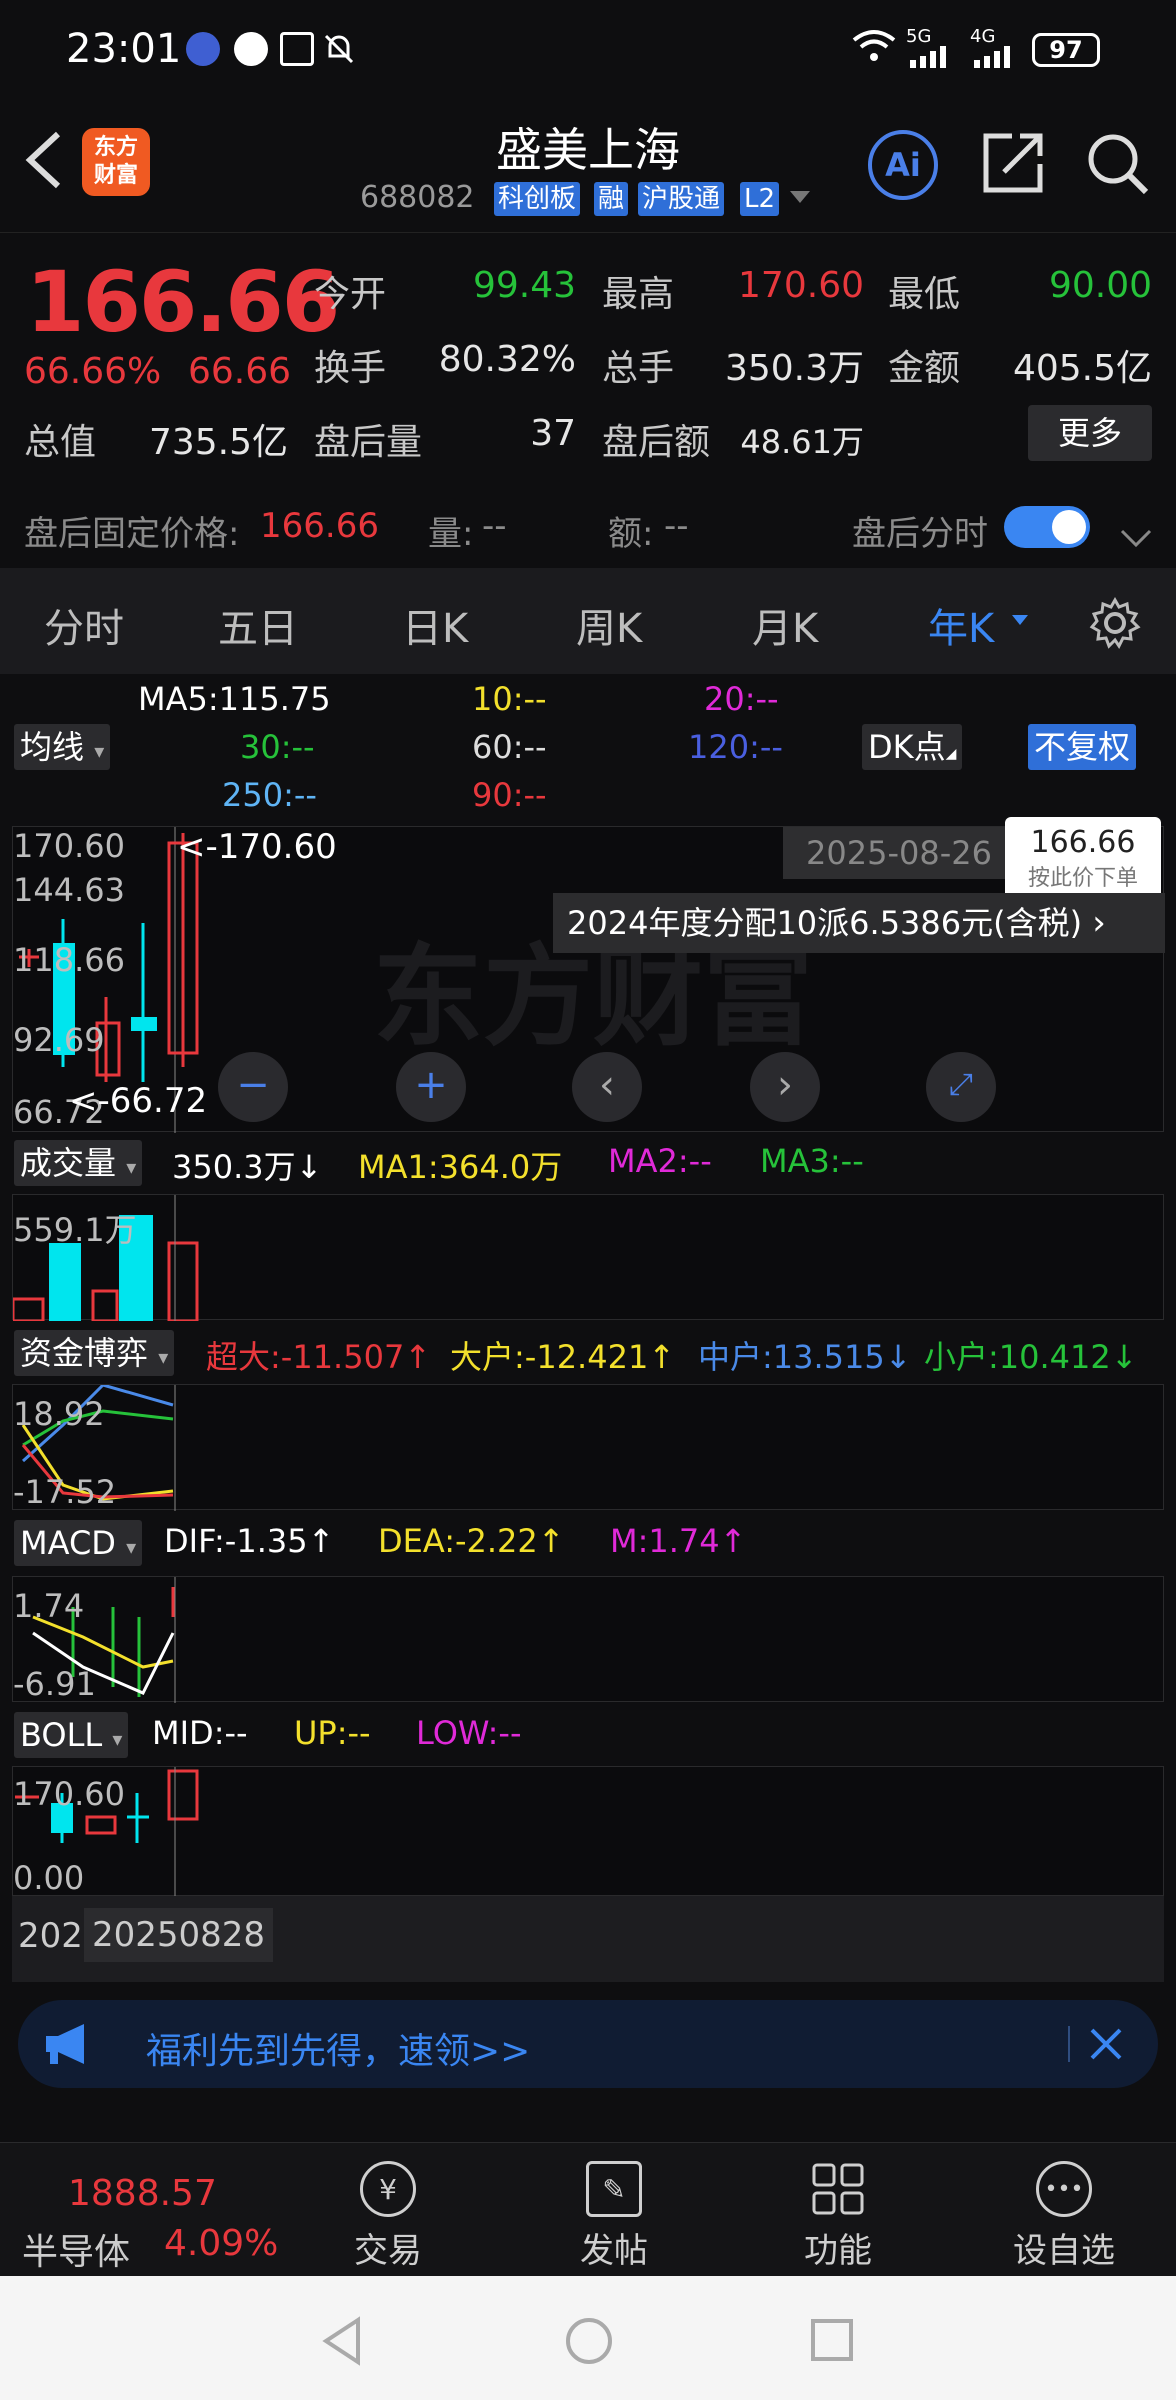 The width and height of the screenshot is (1176, 2400). What do you see at coordinates (794, 368) in the screenshot?
I see `volume-value: 350.3万` at bounding box center [794, 368].